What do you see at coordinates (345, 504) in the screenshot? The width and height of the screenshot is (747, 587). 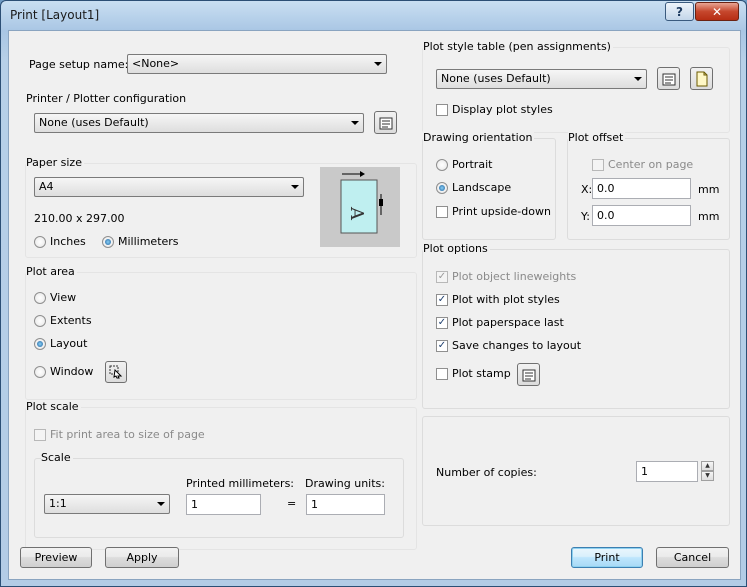 I see `drawing-units-input: 1` at bounding box center [345, 504].